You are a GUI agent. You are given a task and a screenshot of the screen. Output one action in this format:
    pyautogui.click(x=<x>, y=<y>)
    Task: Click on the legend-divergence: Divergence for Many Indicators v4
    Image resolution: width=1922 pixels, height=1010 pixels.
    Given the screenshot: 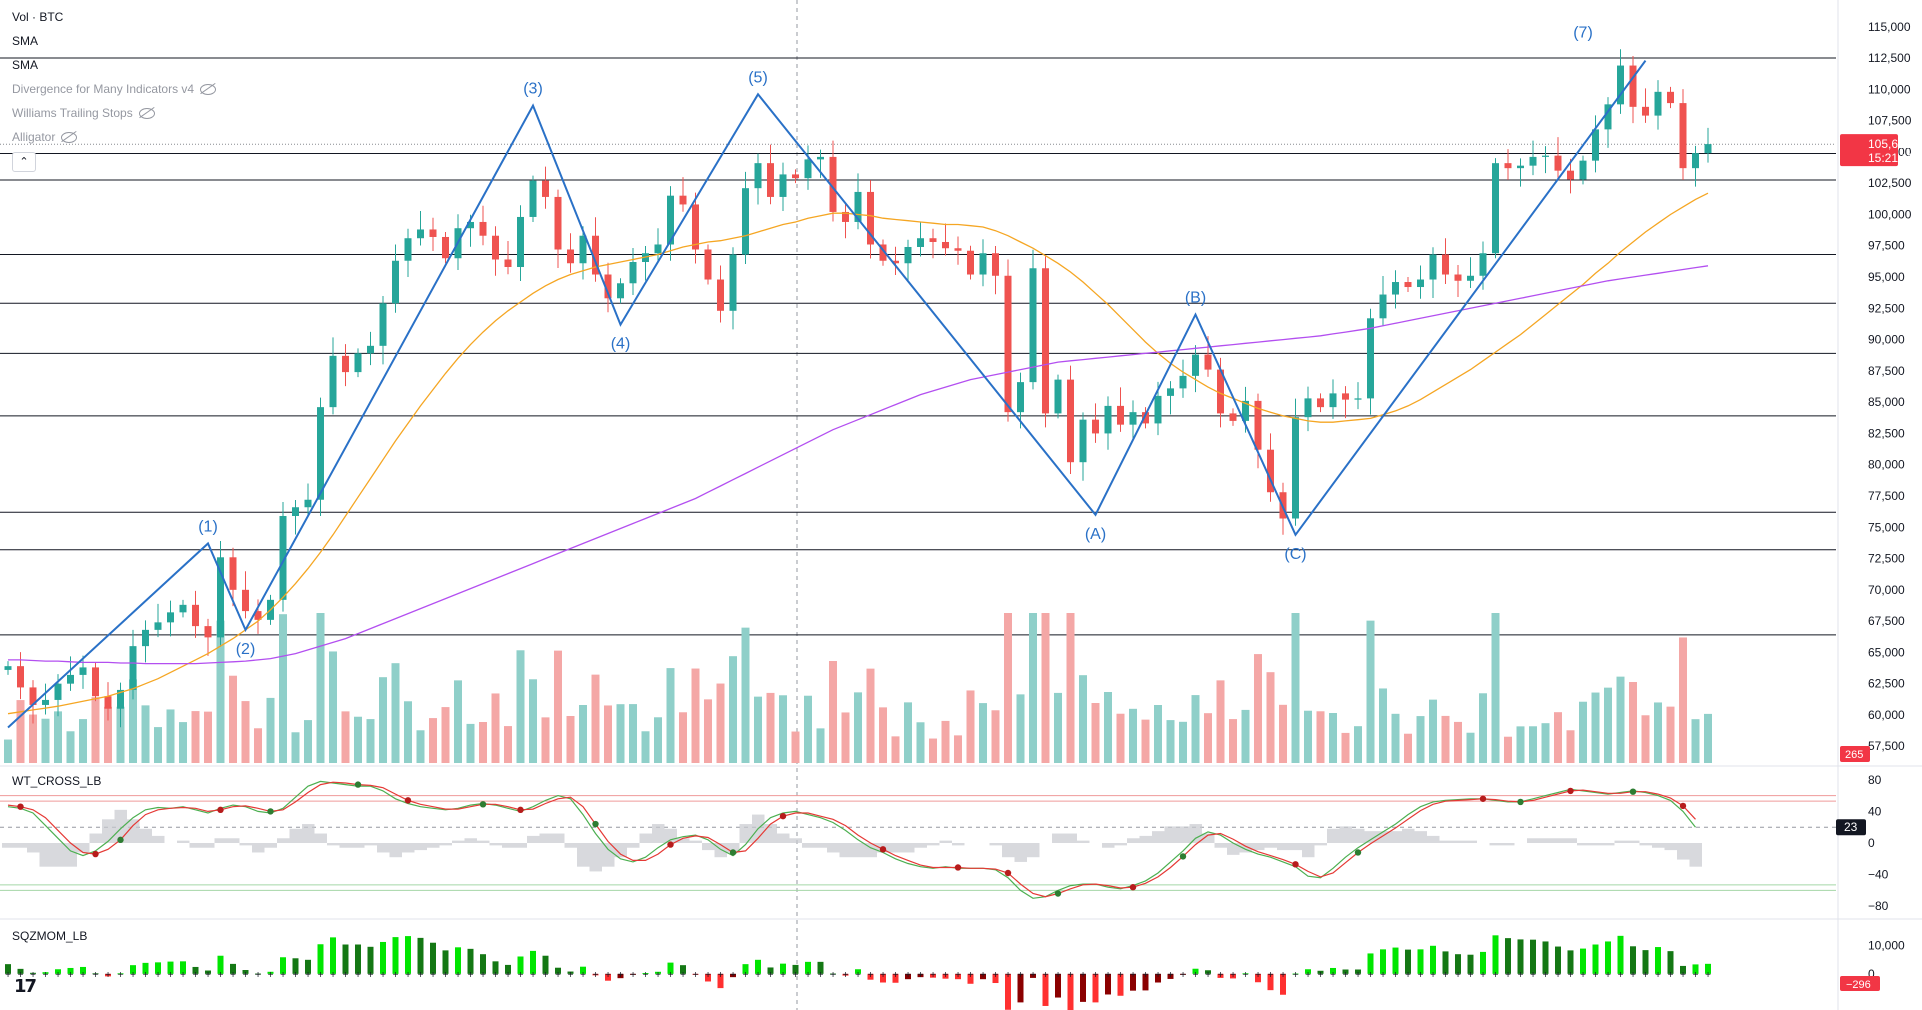 What is the action you would take?
    pyautogui.click(x=114, y=89)
    